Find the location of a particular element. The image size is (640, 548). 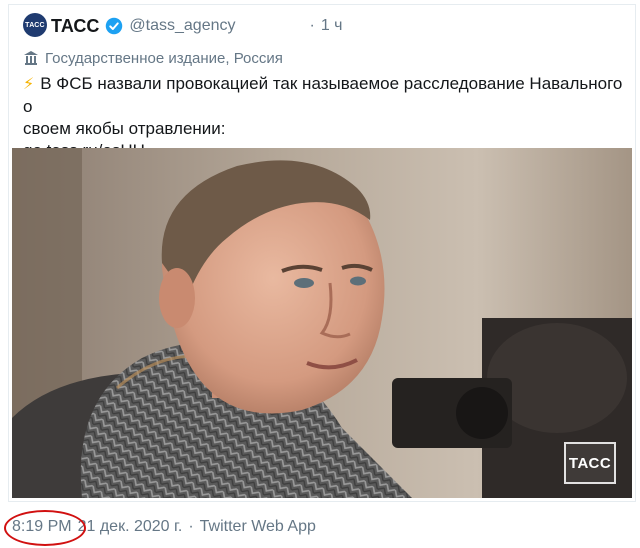

state-media-label-text: Государственное издание, Россия is located at coordinates (164, 58).